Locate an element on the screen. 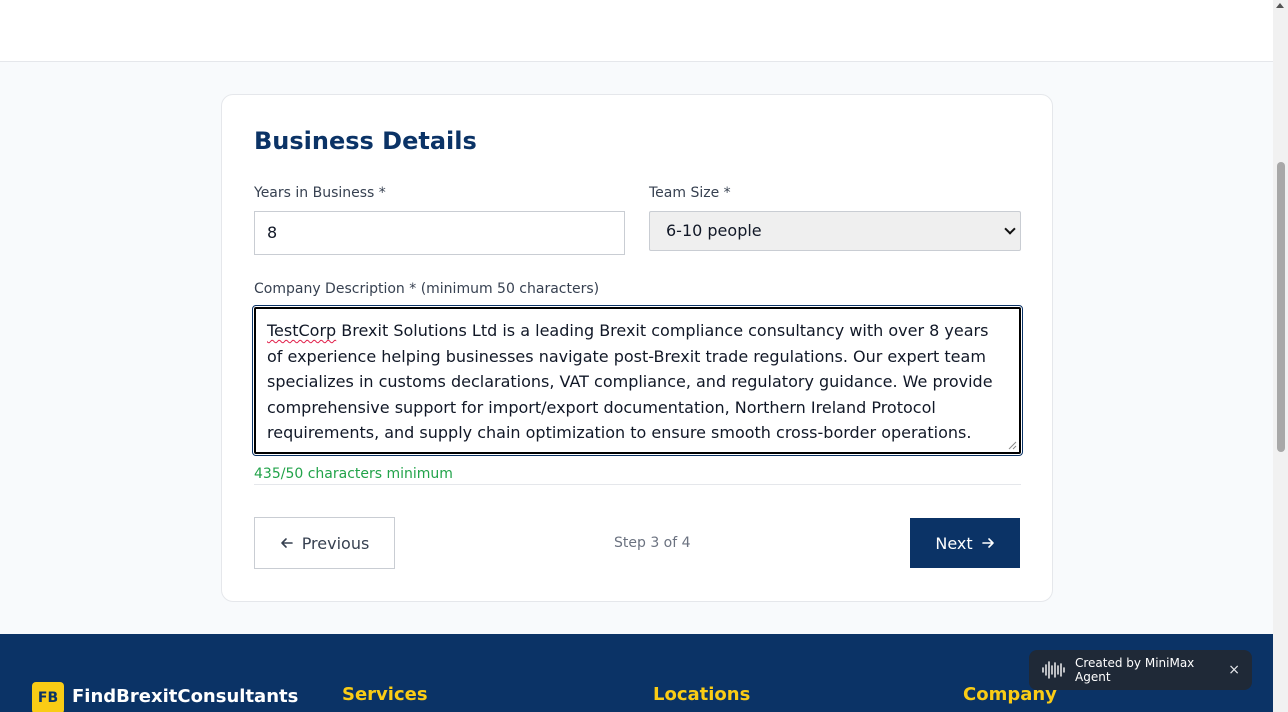 The image size is (1288, 712). page-scrollbar is located at coordinates (1280, 356).